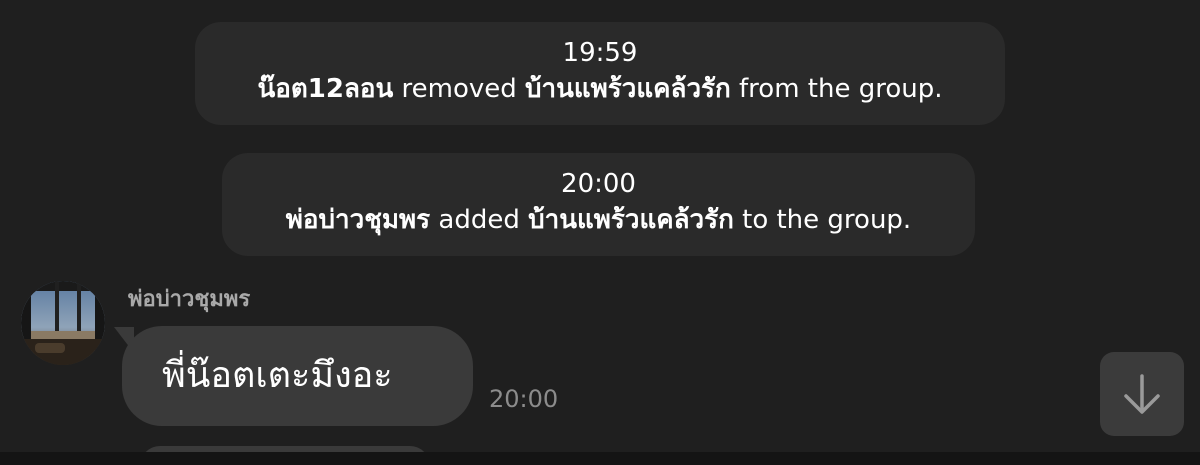 This screenshot has width=1200, height=465. What do you see at coordinates (600, 458) in the screenshot?
I see `input-bar-edge` at bounding box center [600, 458].